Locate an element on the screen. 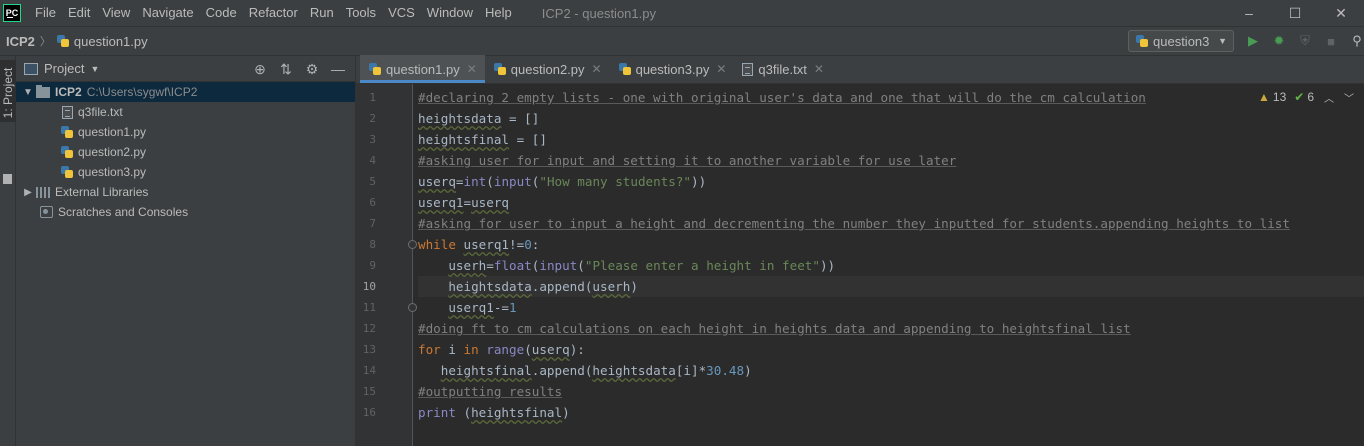 Image resolution: width=1364 pixels, height=446 pixels. menu-view: View is located at coordinates (116, 13).